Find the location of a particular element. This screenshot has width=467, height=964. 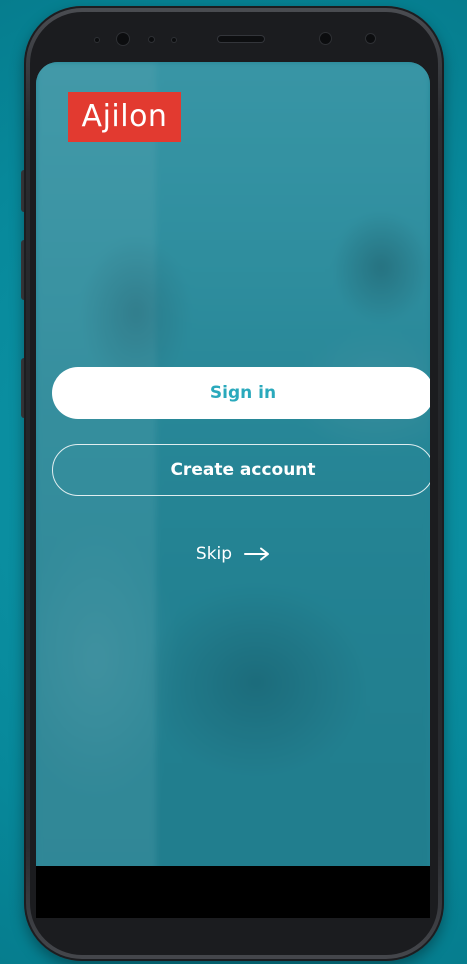

create-account-button: Create account is located at coordinates (241, 470).